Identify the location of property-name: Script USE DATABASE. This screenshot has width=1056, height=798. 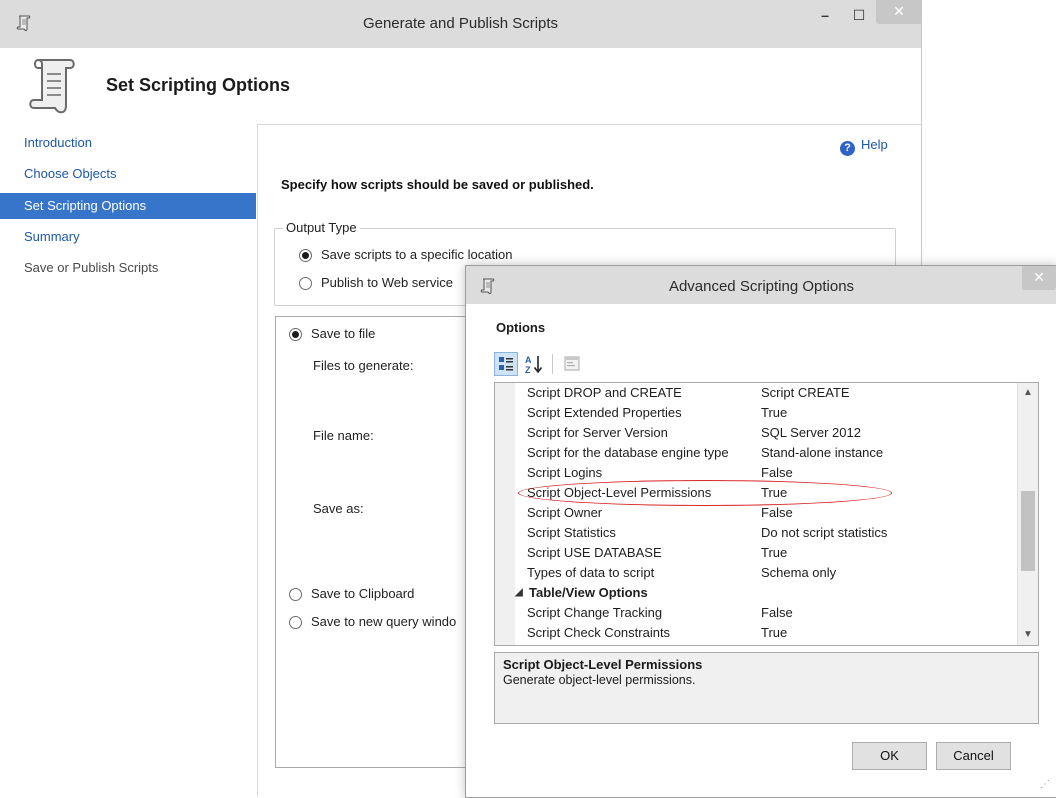
(594, 552).